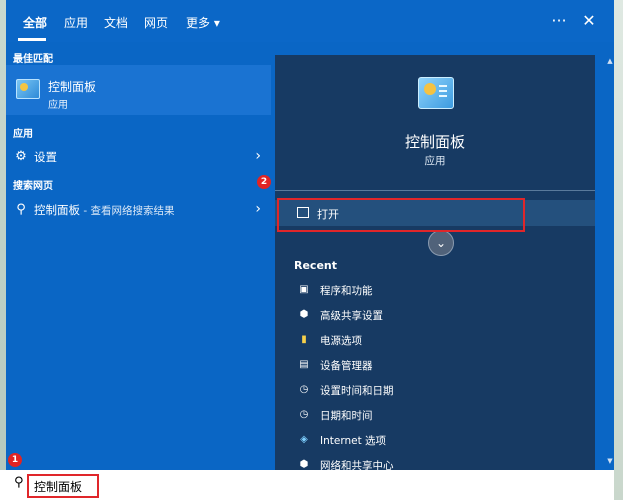  I want to click on recent-item: ◈ Internet 选项, so click(439, 441).